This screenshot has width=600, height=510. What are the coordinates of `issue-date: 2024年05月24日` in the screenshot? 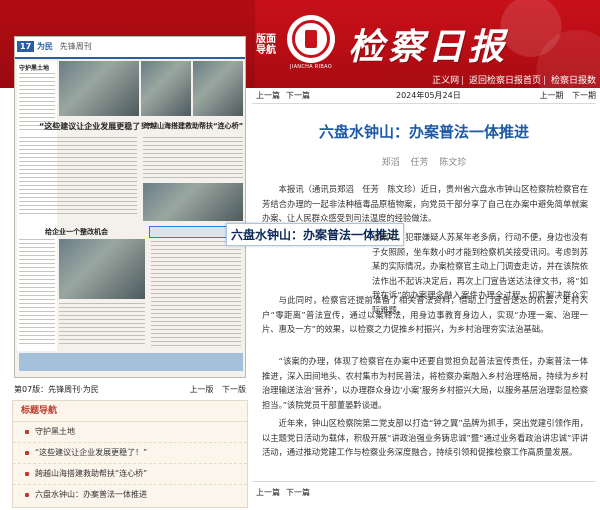 It's located at (428, 95).